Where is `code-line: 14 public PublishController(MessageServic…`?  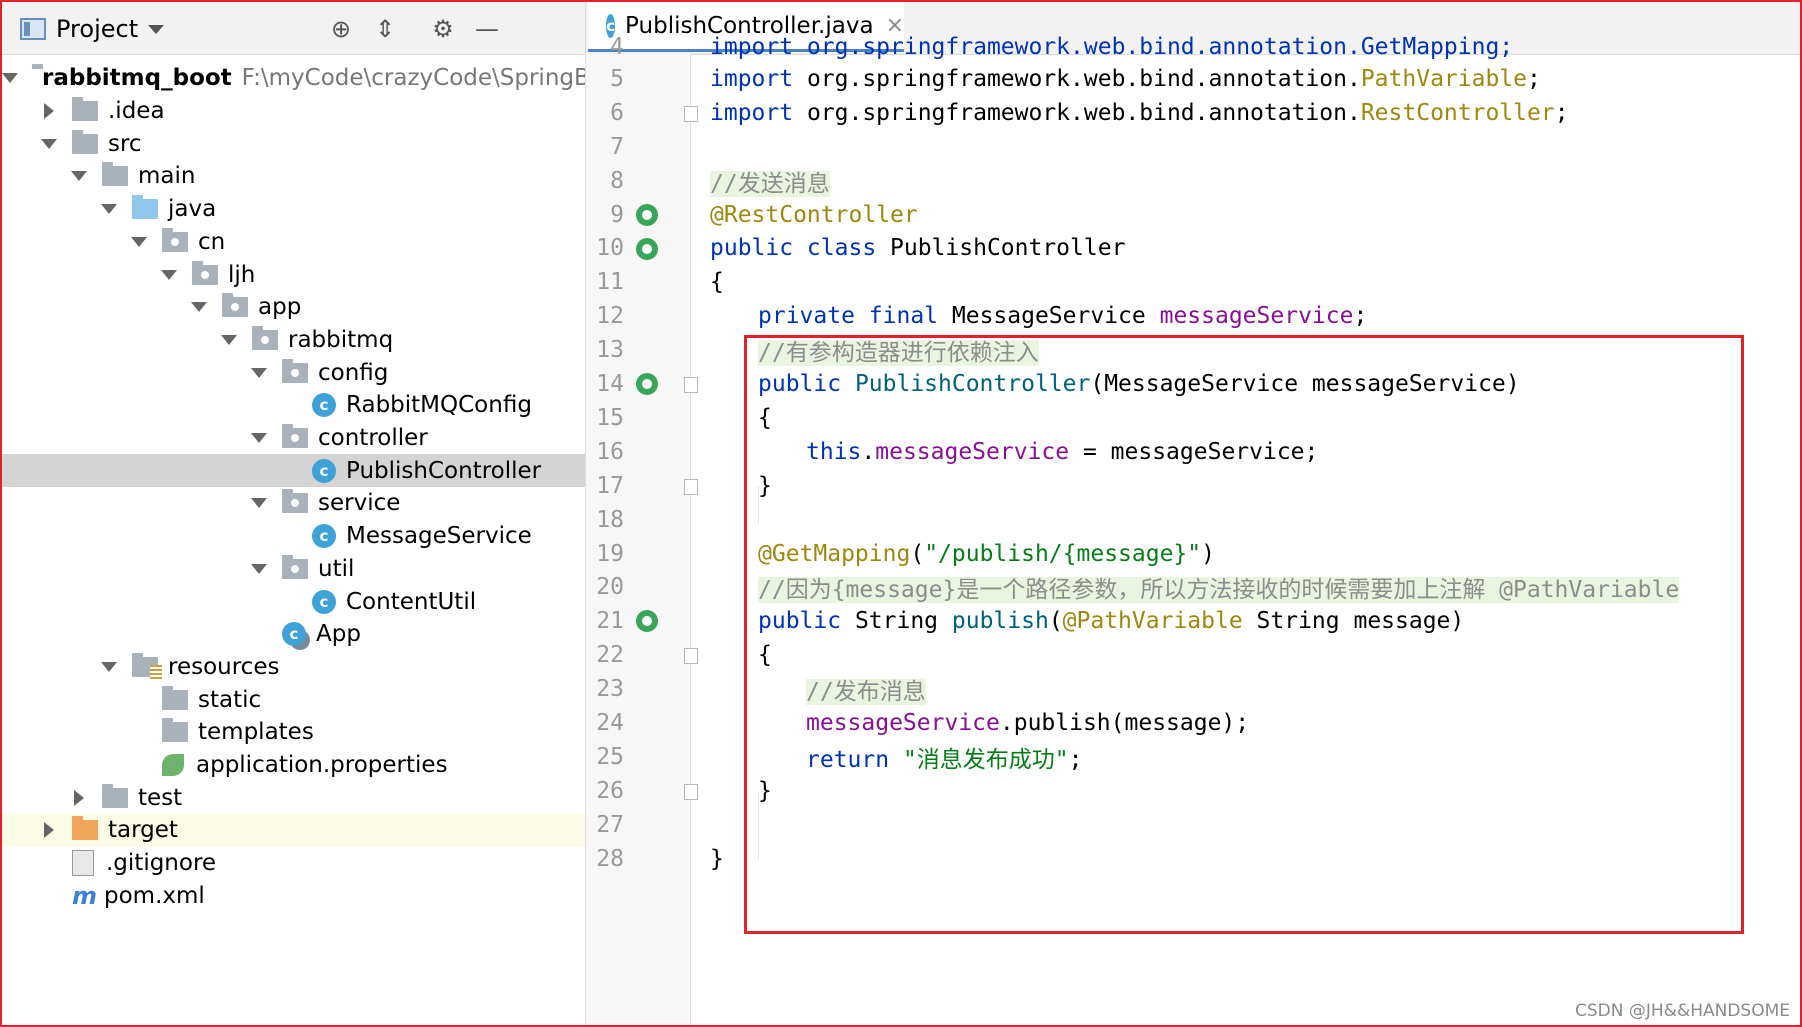
code-line: 14 public PublishController(MessageServic… is located at coordinates (1193, 384).